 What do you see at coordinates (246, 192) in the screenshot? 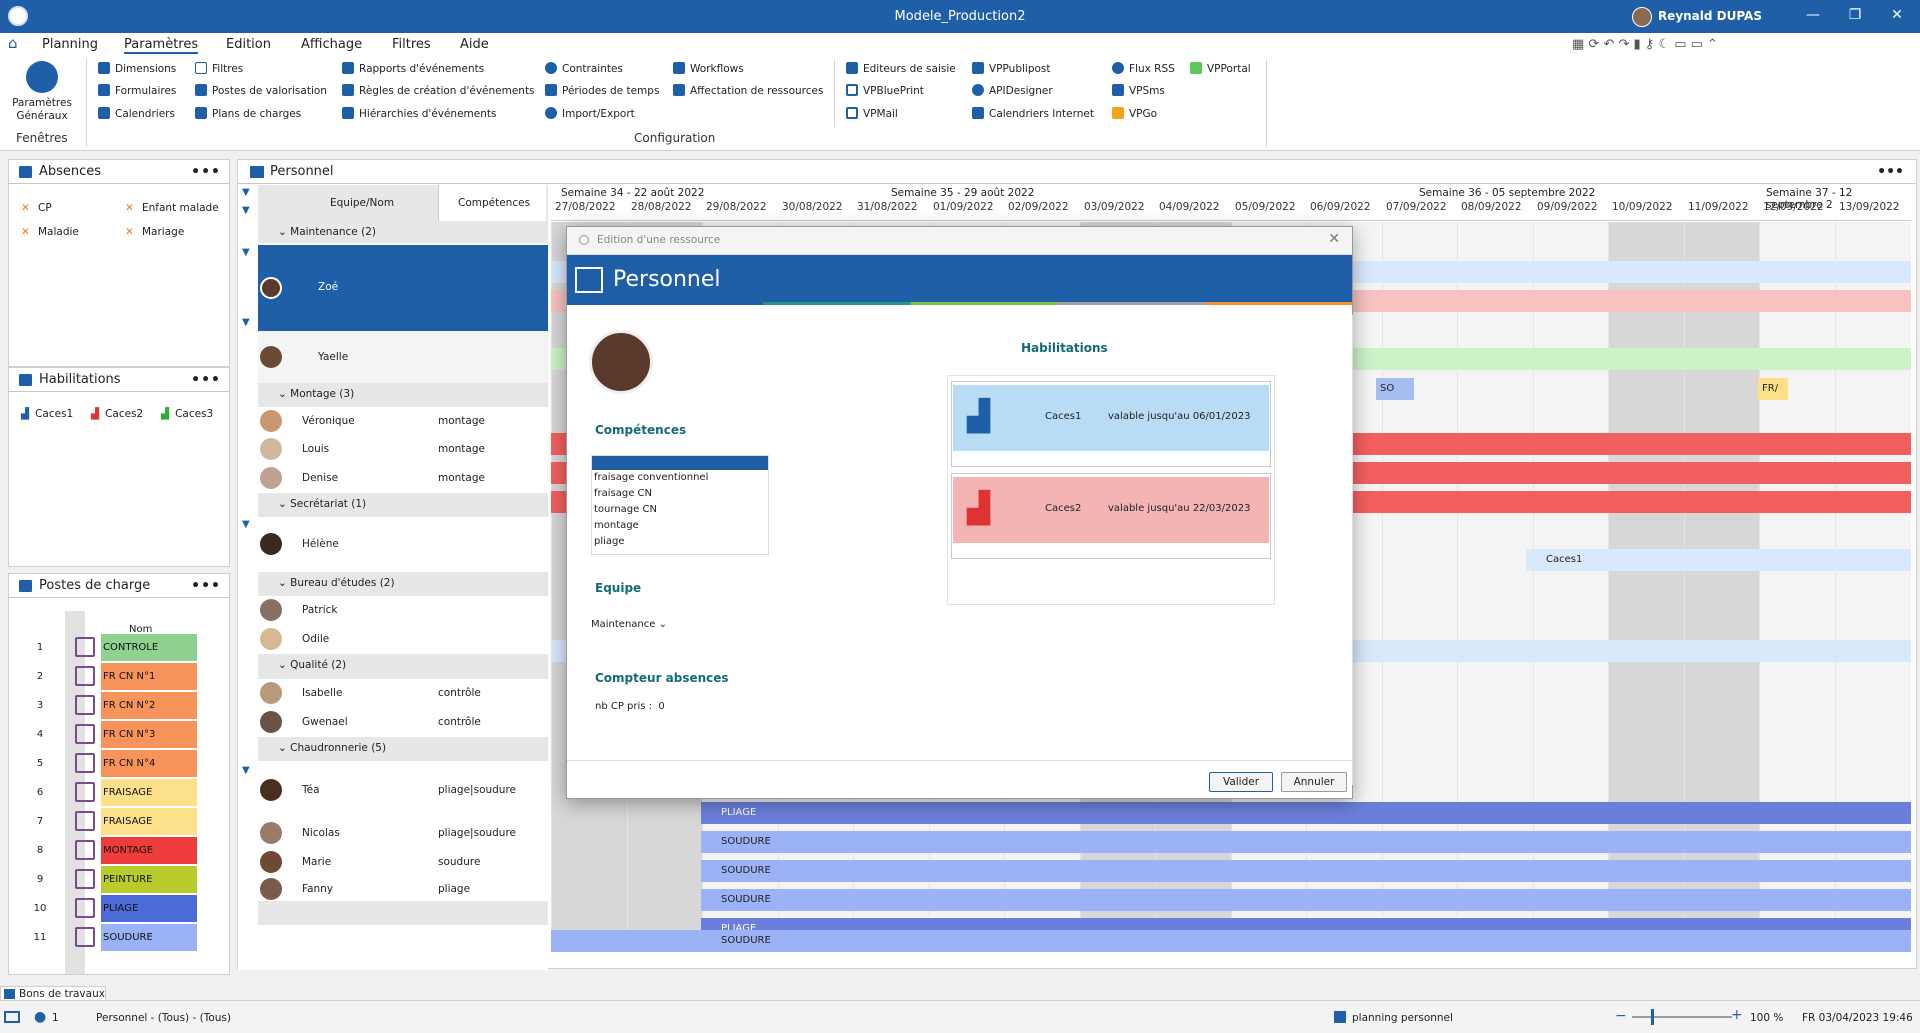
I see `collapse-icon: ▼` at bounding box center [246, 192].